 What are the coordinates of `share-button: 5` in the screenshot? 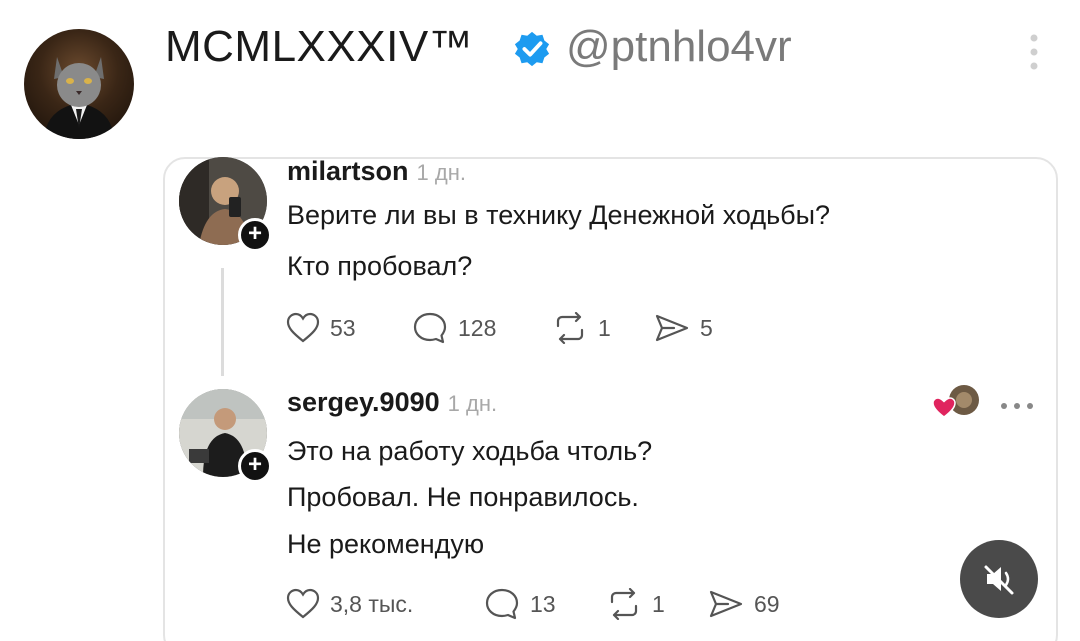 It's located at (683, 328).